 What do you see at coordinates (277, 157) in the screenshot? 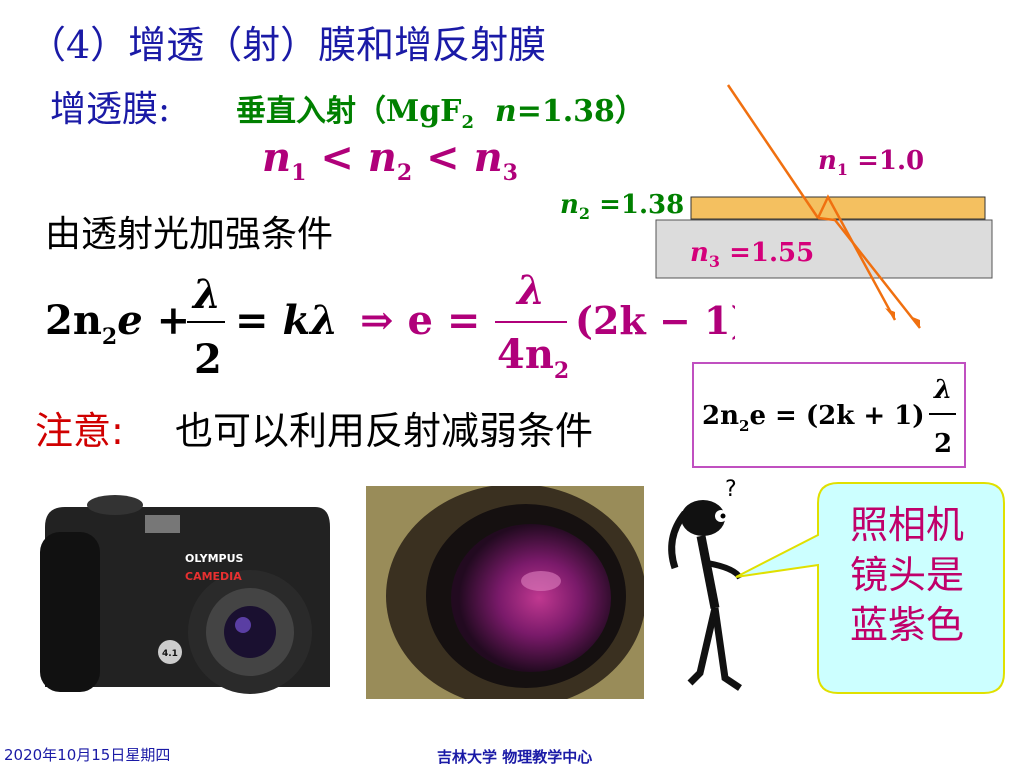
I see `ineq-n1: n` at bounding box center [277, 157].